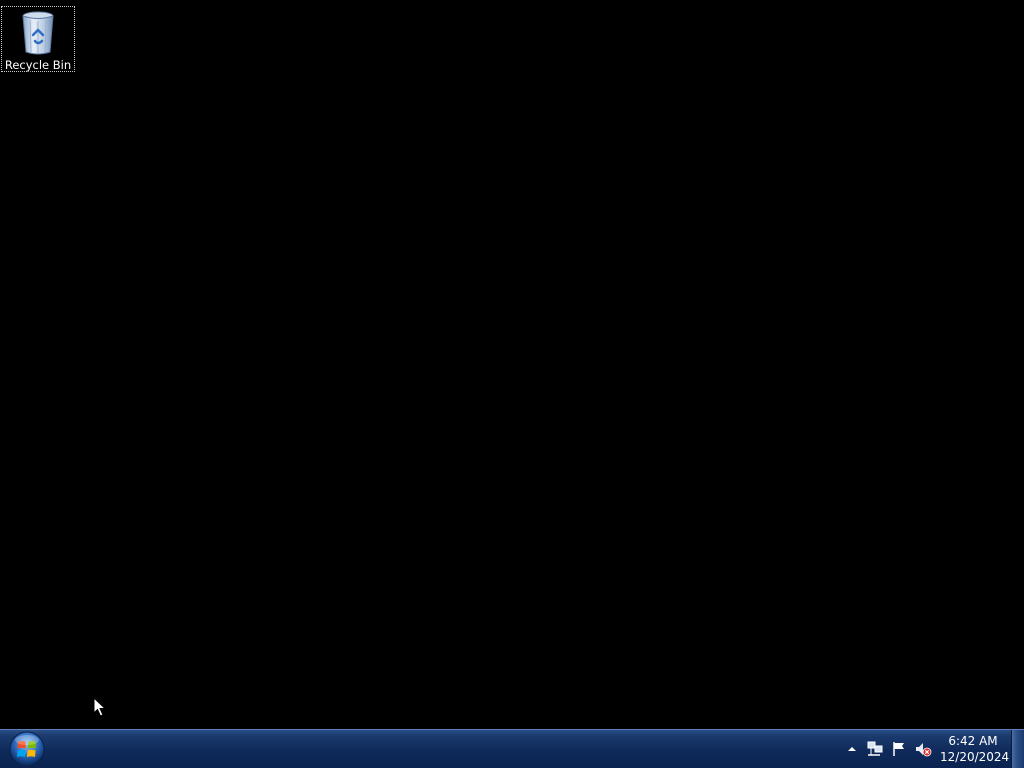  I want to click on desktop-icon-label: Recycle Bin, so click(38, 65).